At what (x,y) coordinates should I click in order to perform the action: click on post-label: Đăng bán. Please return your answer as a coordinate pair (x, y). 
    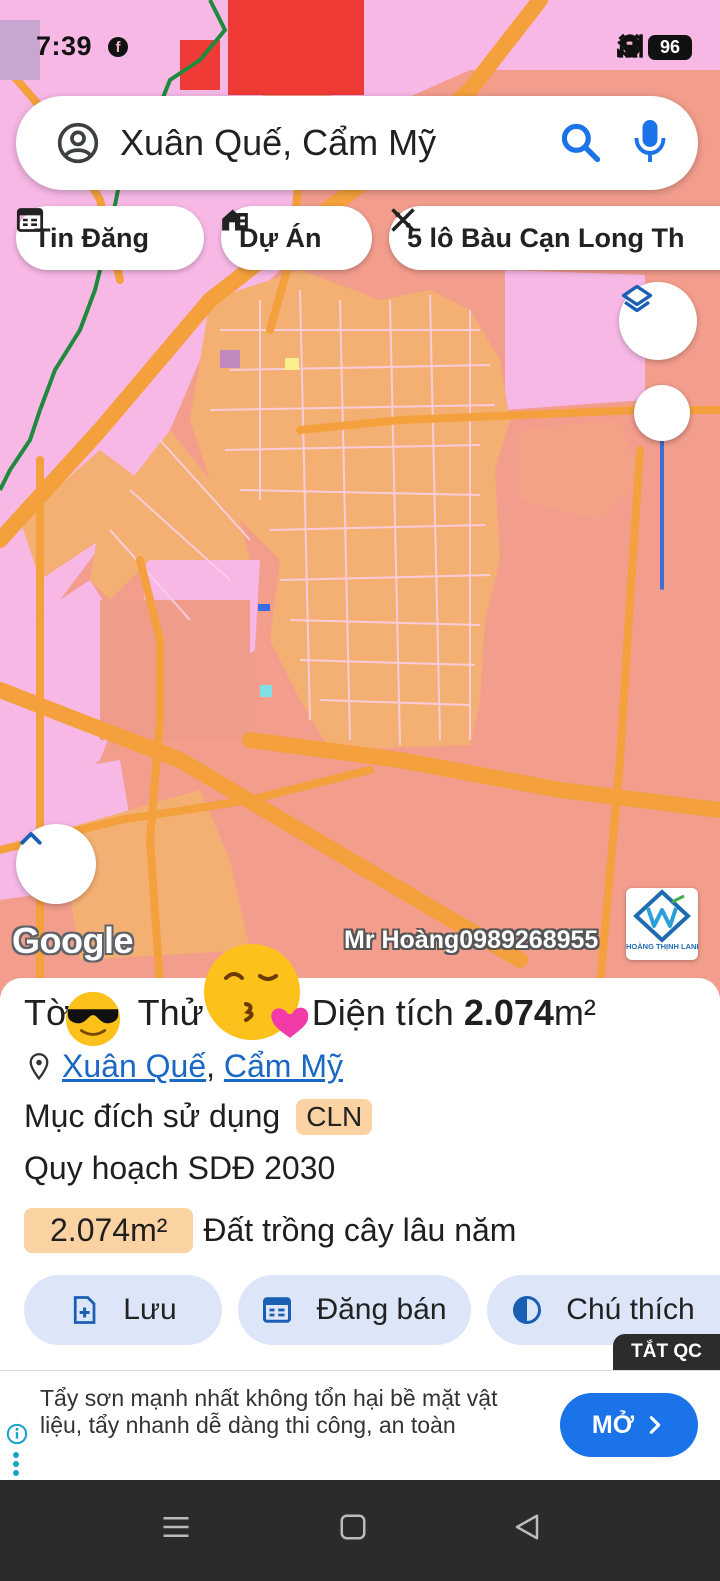
    Looking at the image, I should click on (381, 1309).